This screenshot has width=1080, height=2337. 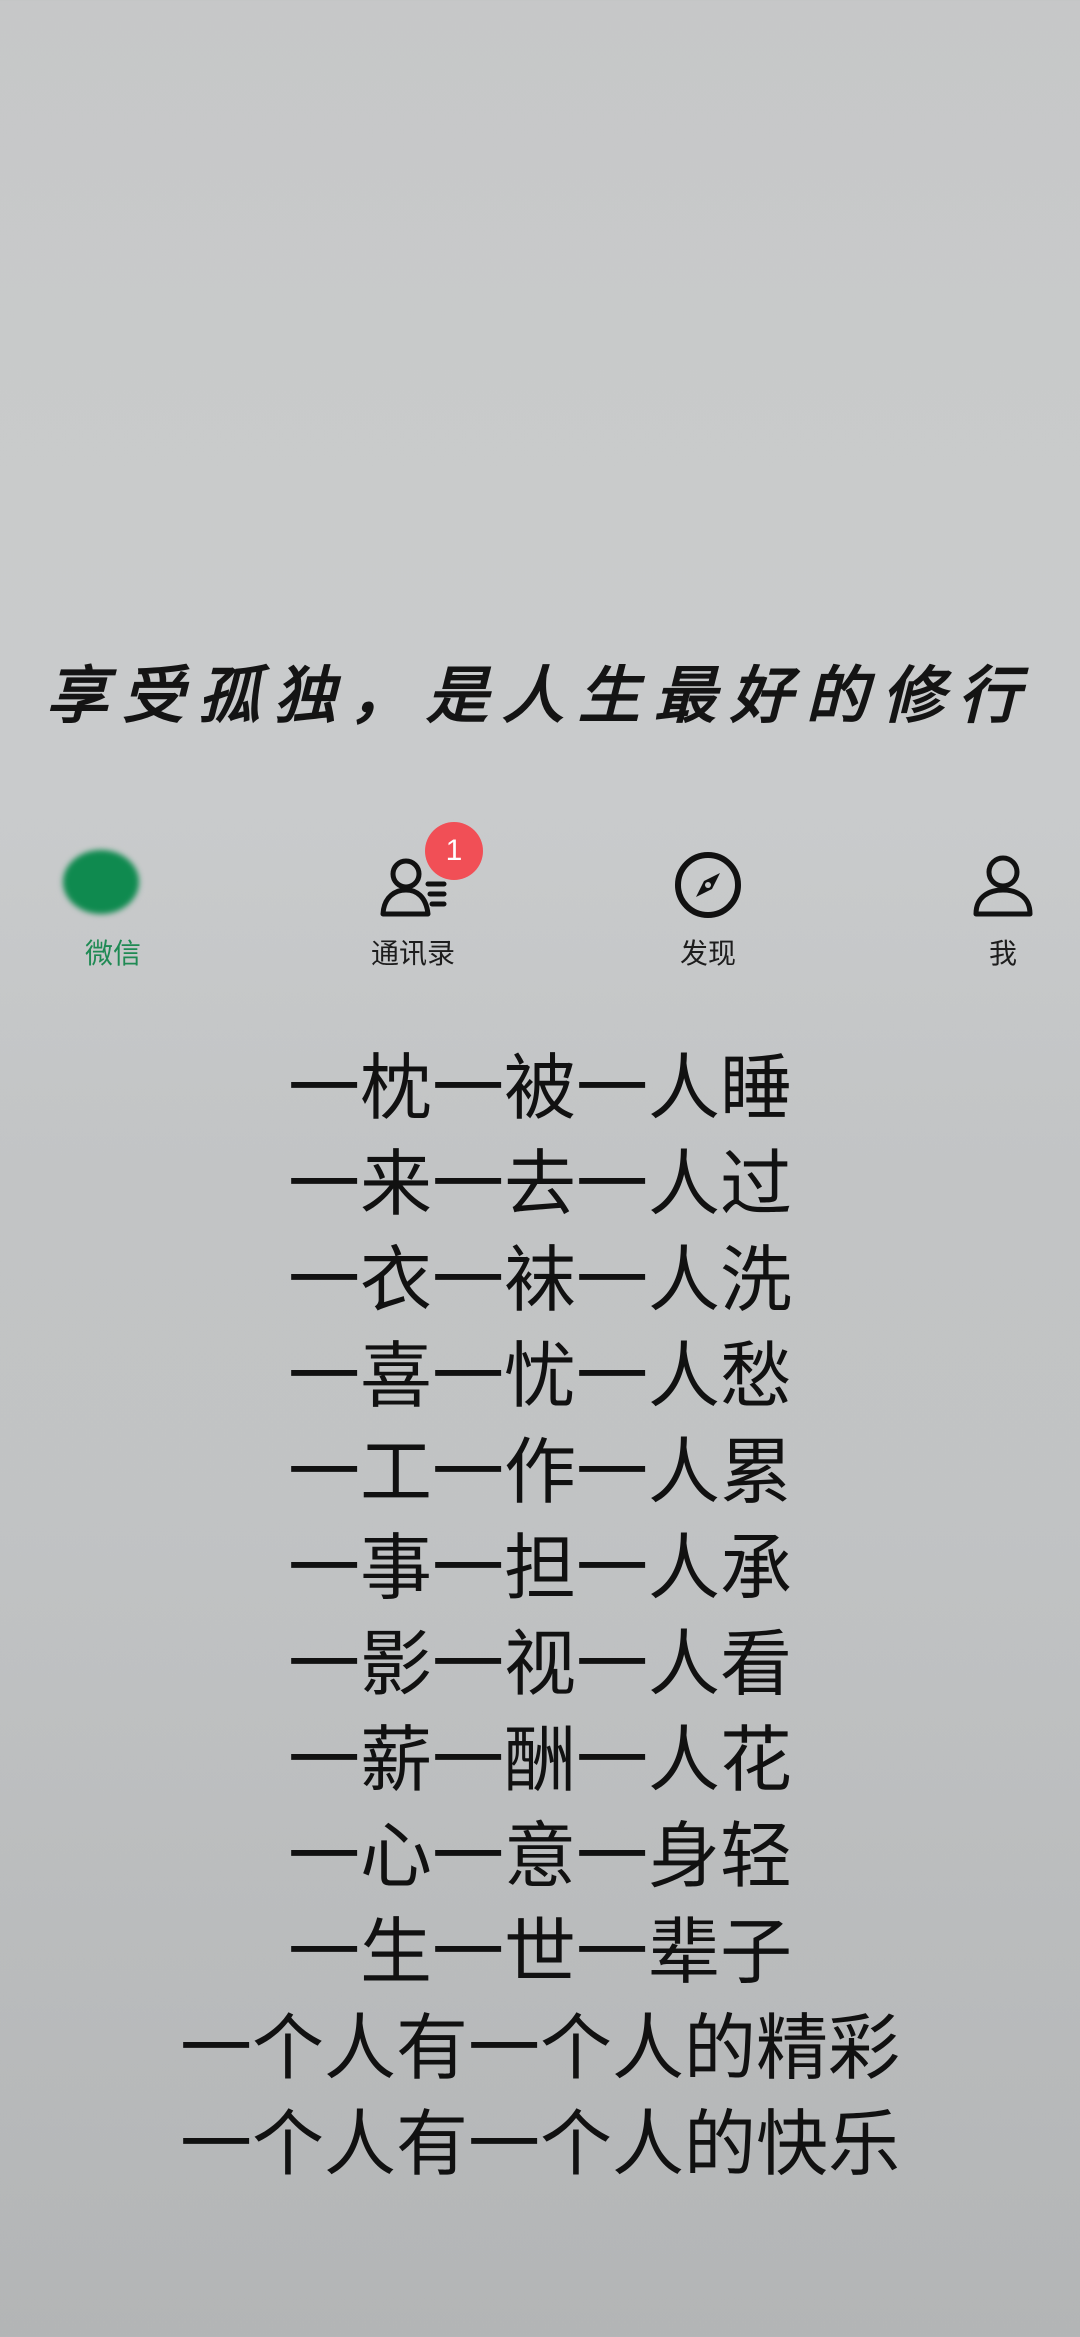 What do you see at coordinates (539, 1280) in the screenshot?
I see `poem-line: 一衣一袜一人洗` at bounding box center [539, 1280].